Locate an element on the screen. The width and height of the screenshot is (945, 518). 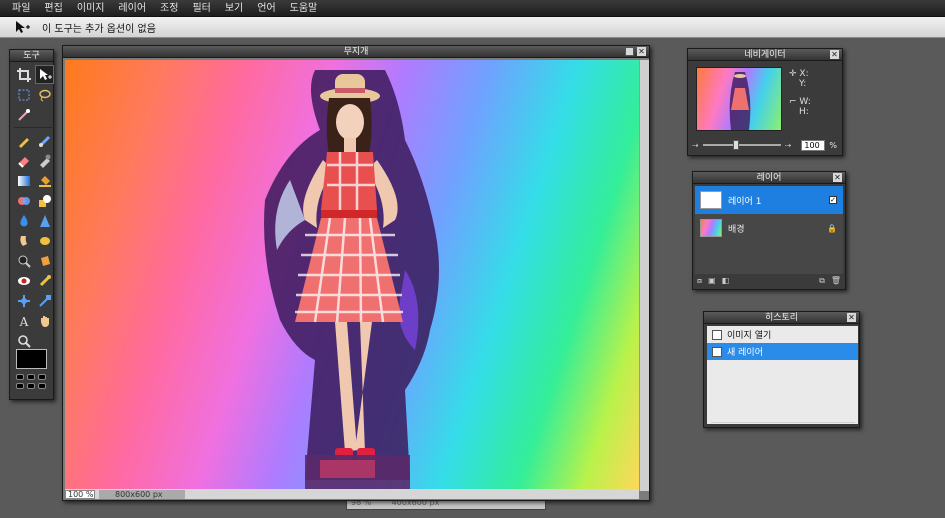
nav-h-label: H: is located at coordinates (804, 112).